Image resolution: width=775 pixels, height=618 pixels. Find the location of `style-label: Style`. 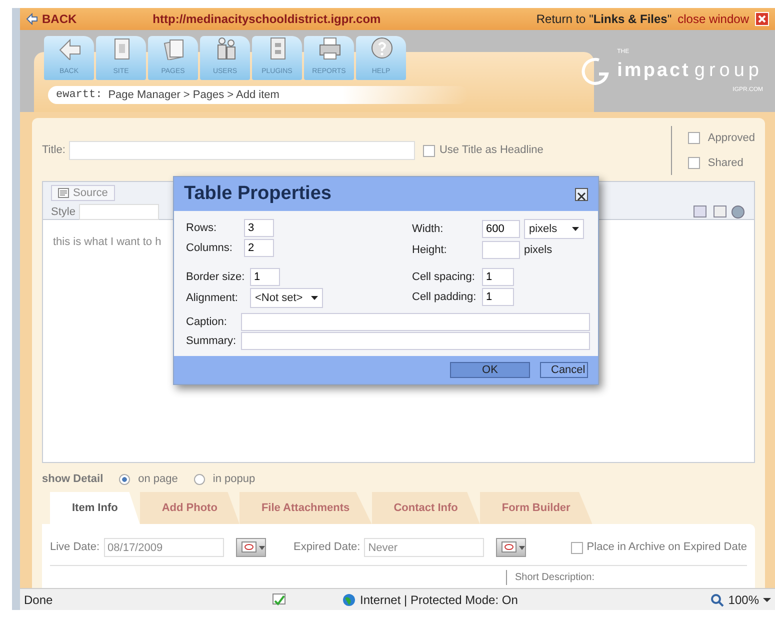

style-label: Style is located at coordinates (63, 212).